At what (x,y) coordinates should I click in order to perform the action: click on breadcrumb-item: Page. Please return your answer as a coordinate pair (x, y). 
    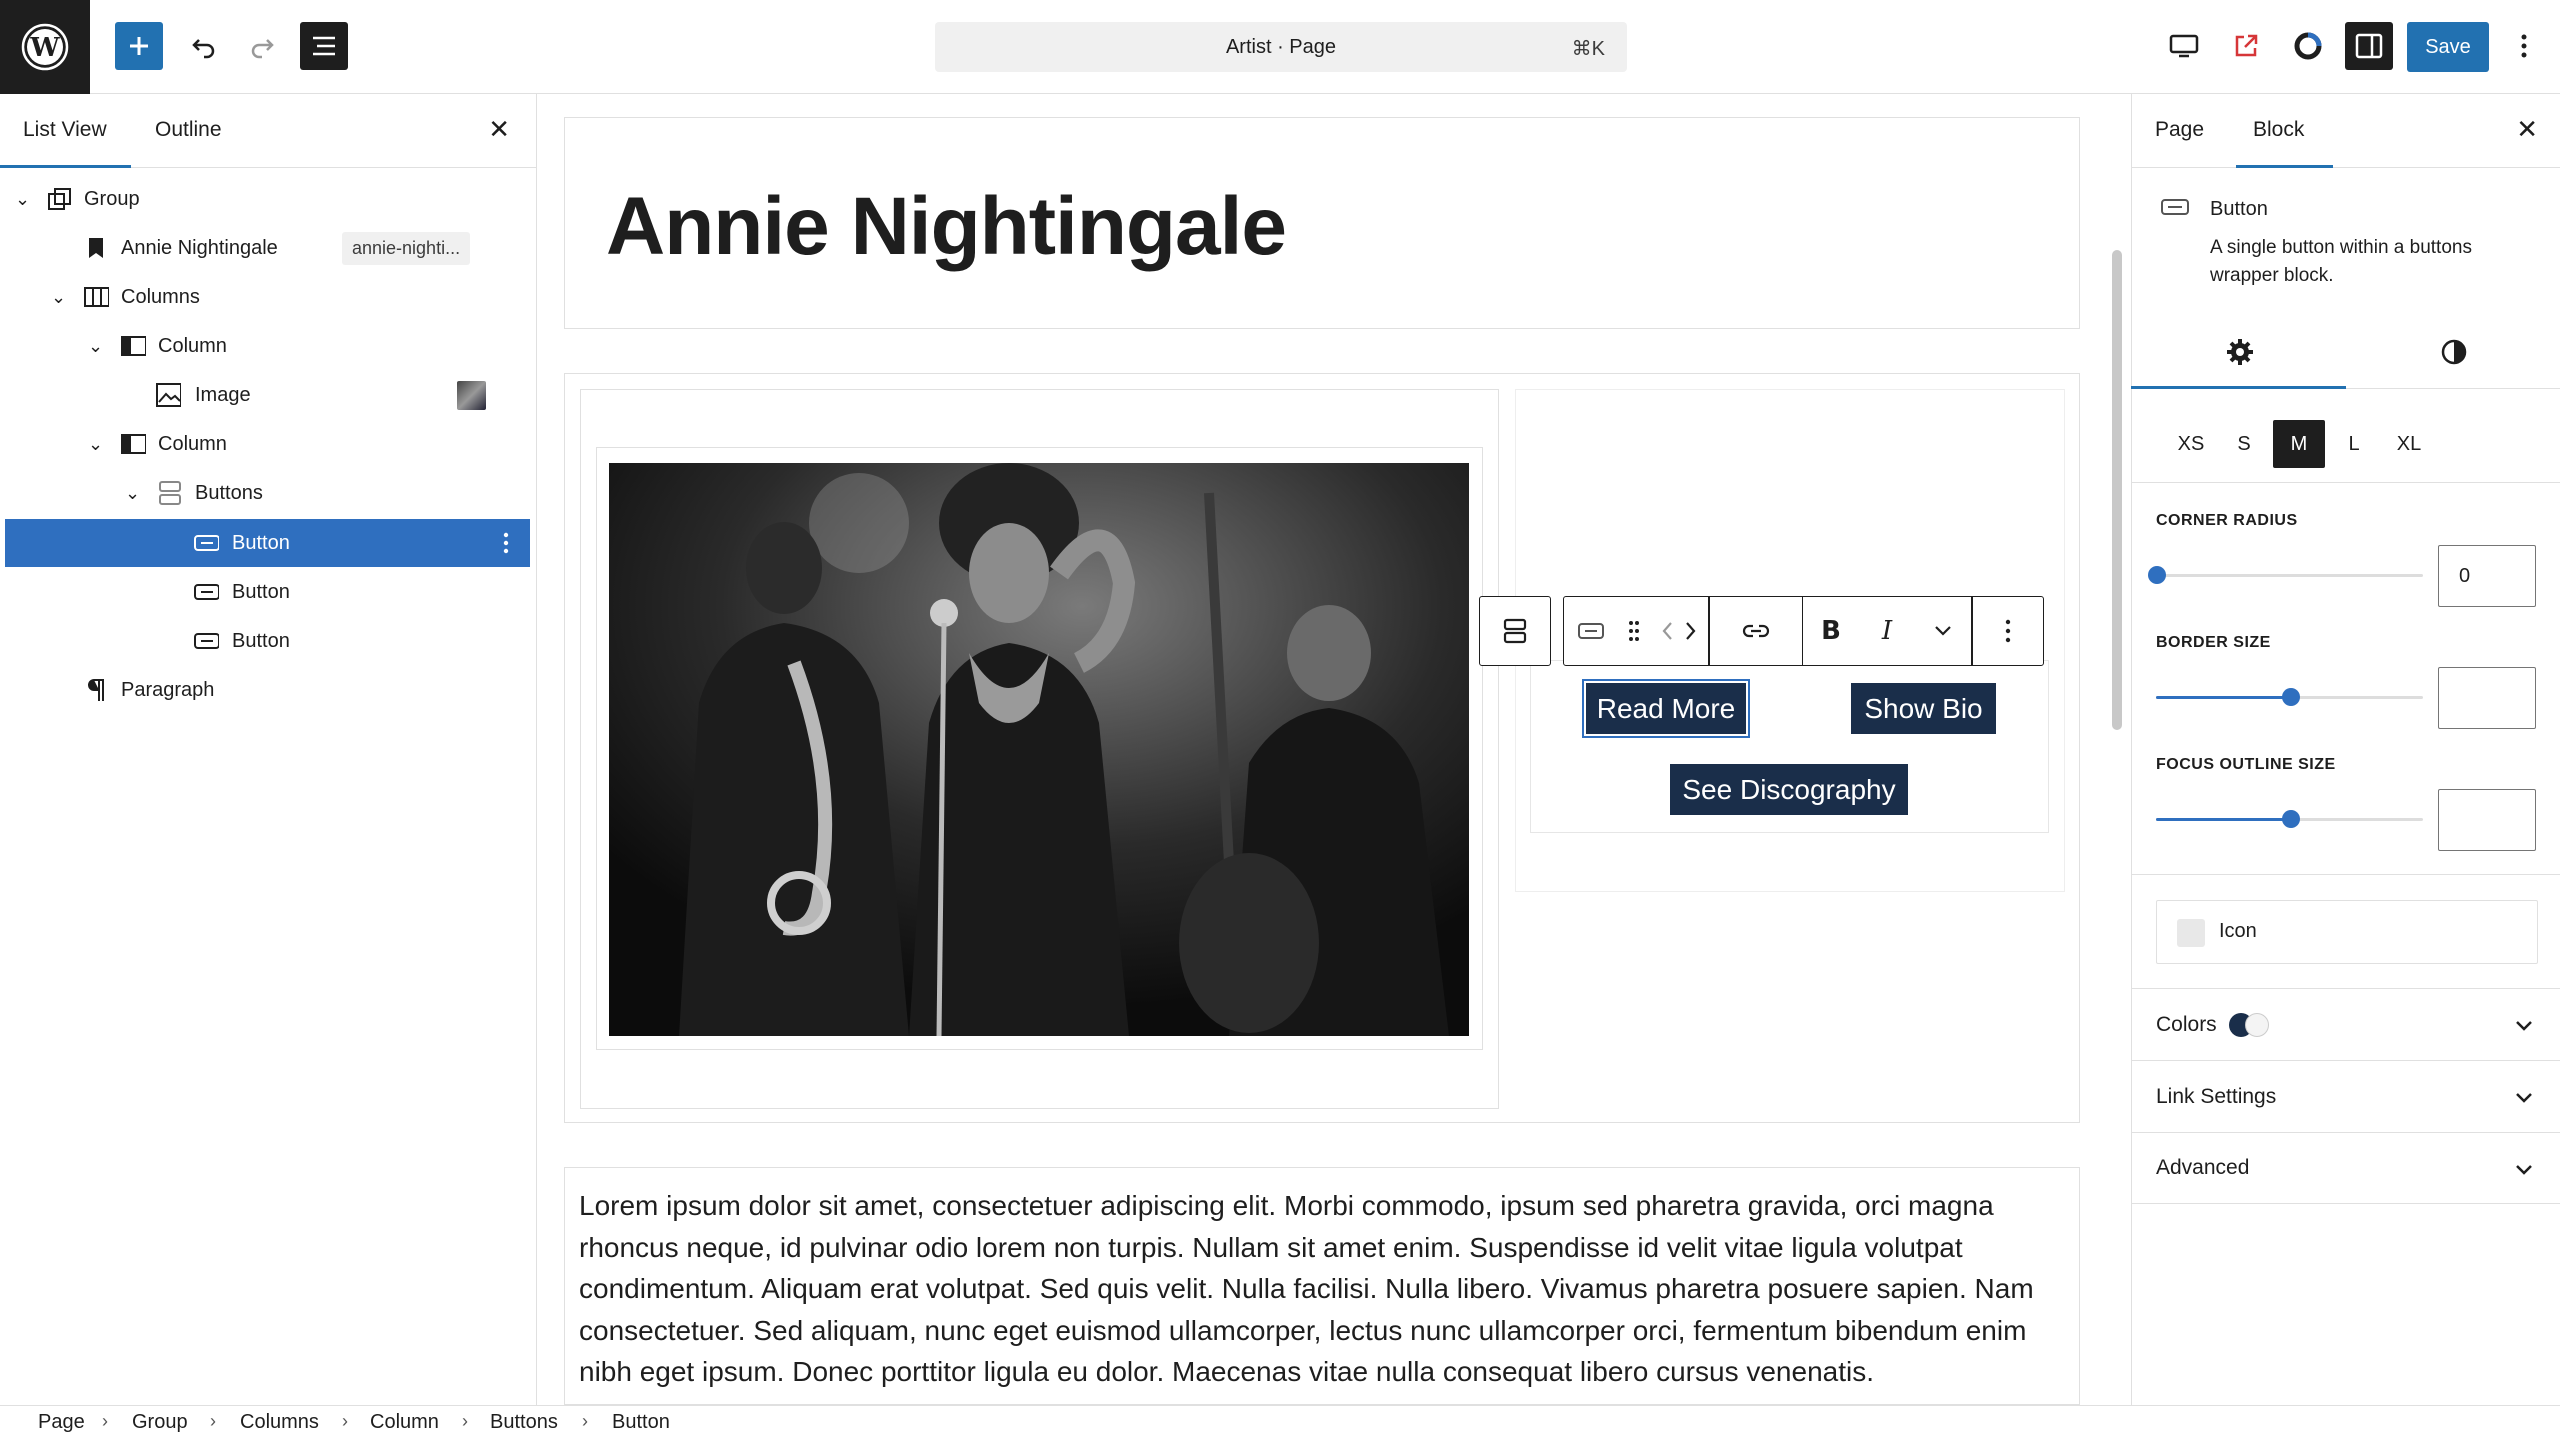
    Looking at the image, I should click on (61, 1422).